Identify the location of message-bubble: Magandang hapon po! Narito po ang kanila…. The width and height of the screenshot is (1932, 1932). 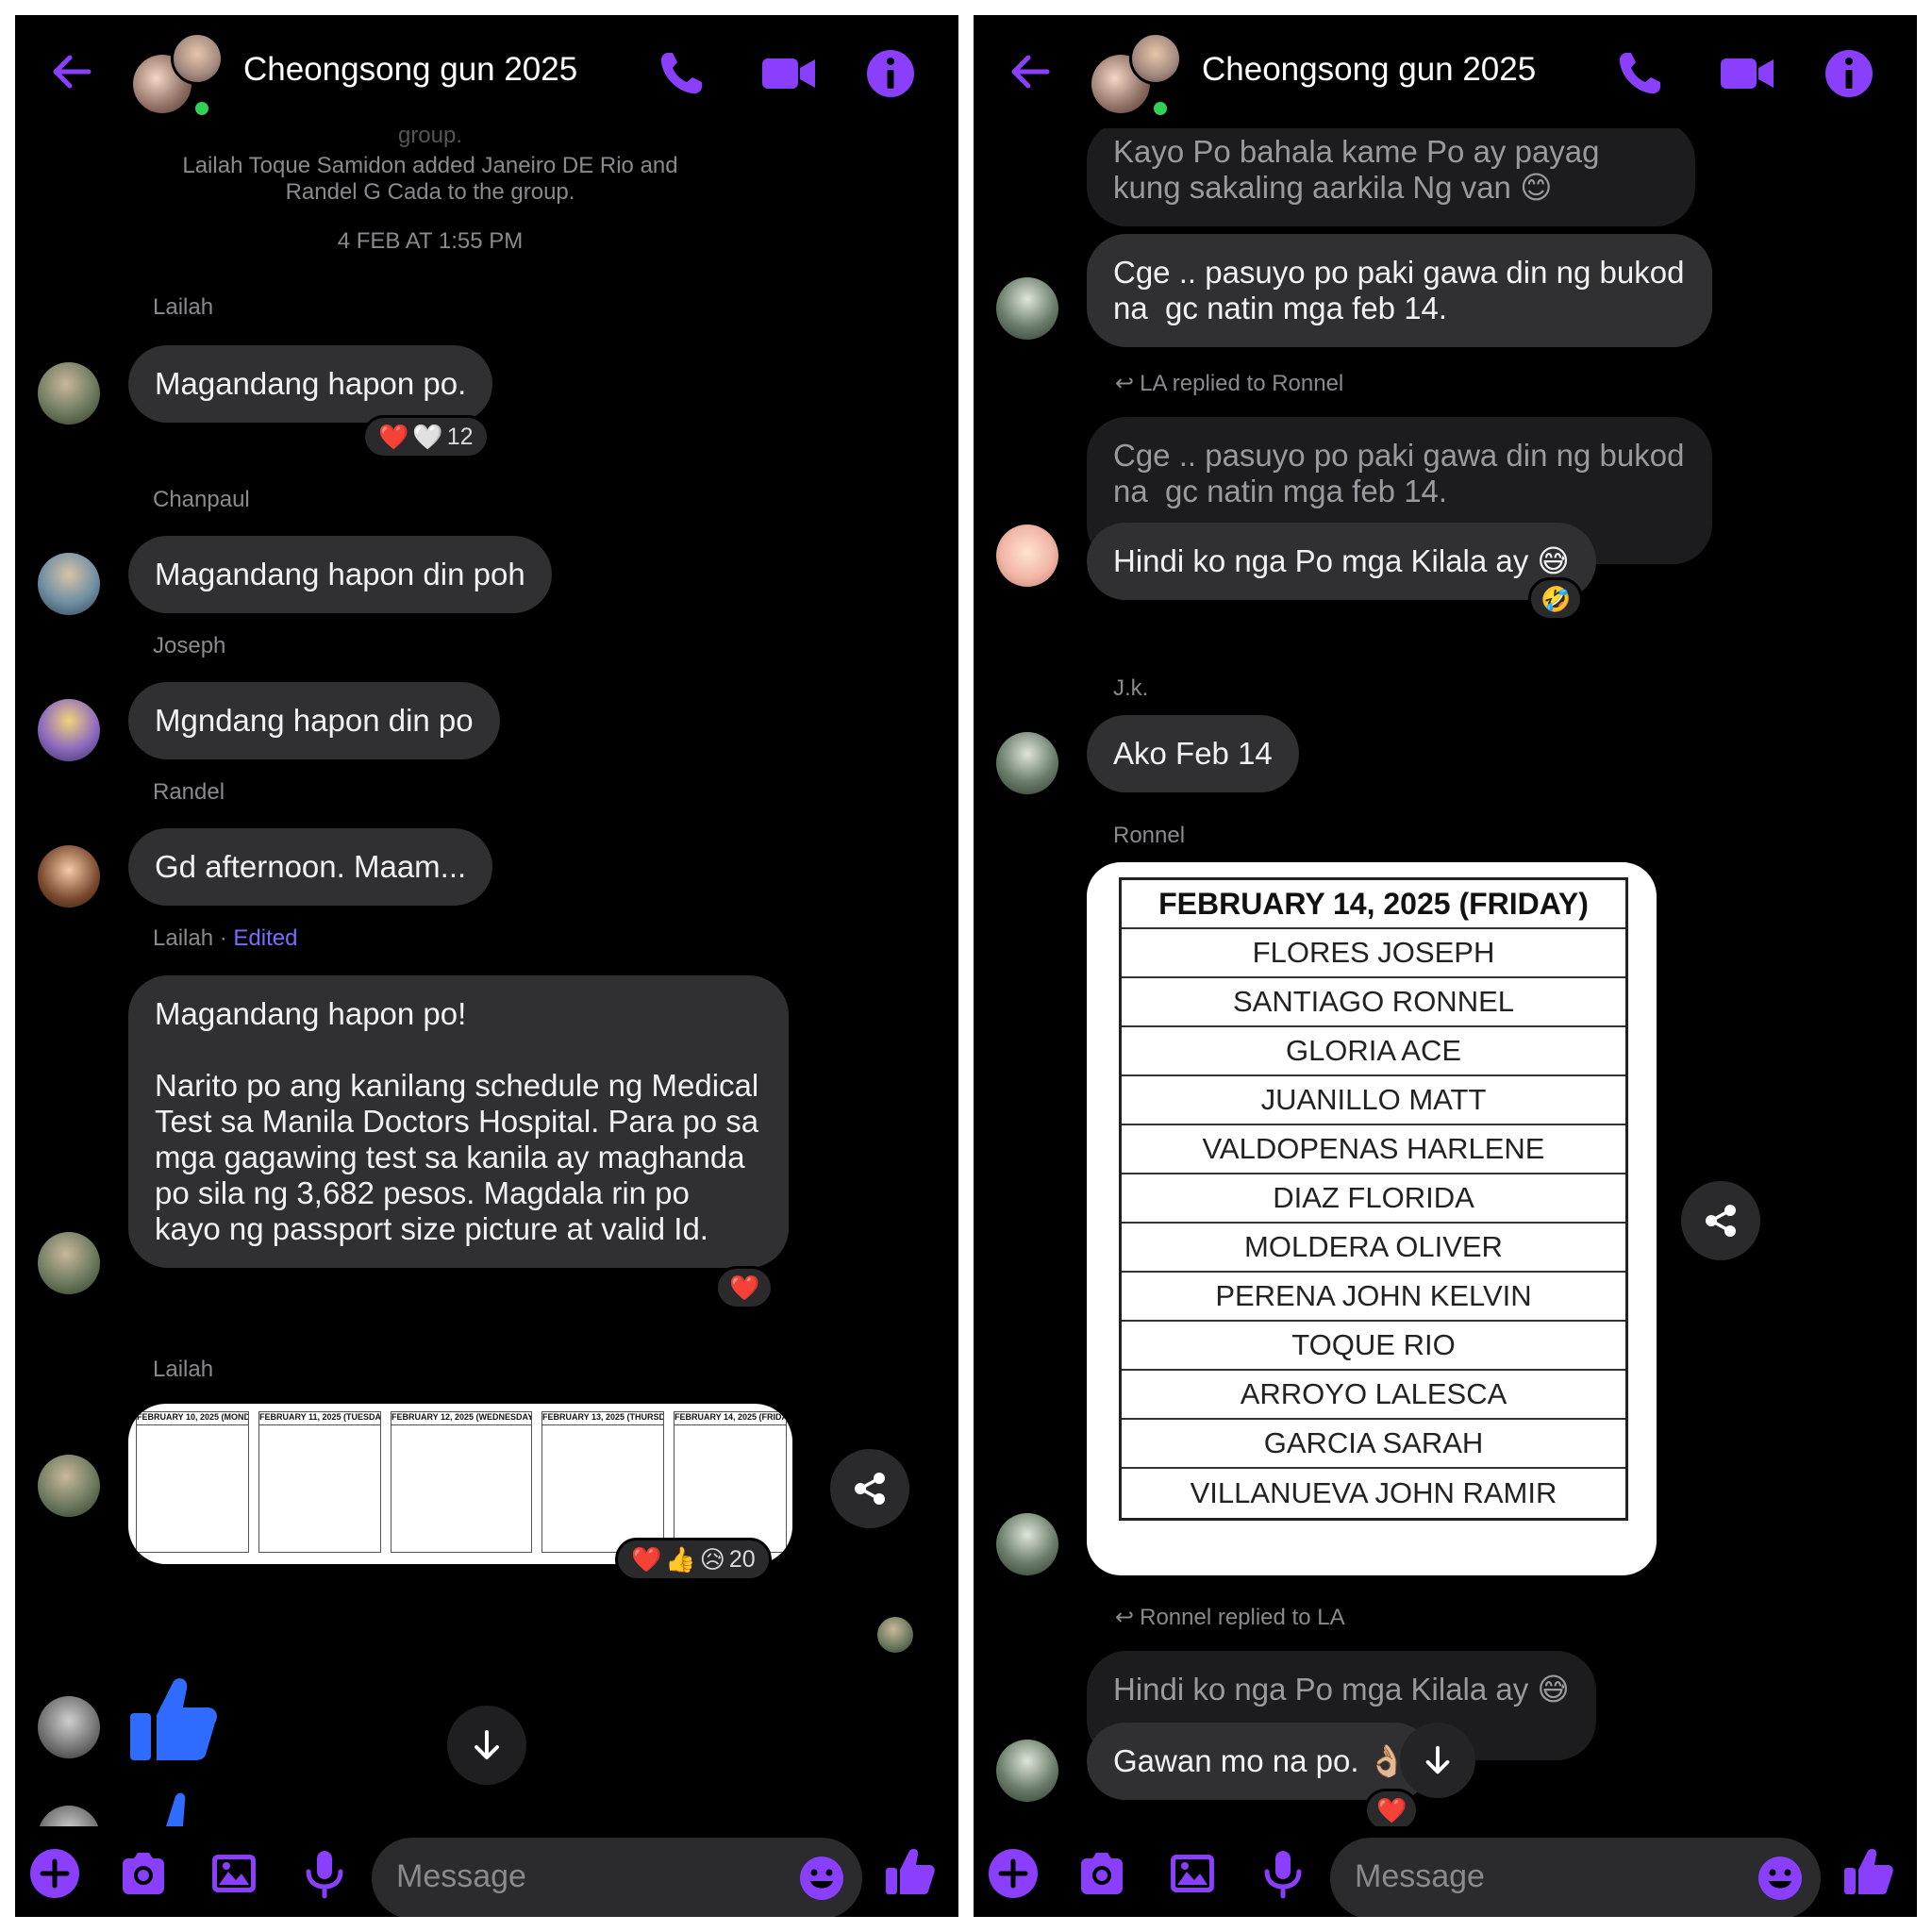
(459, 1121).